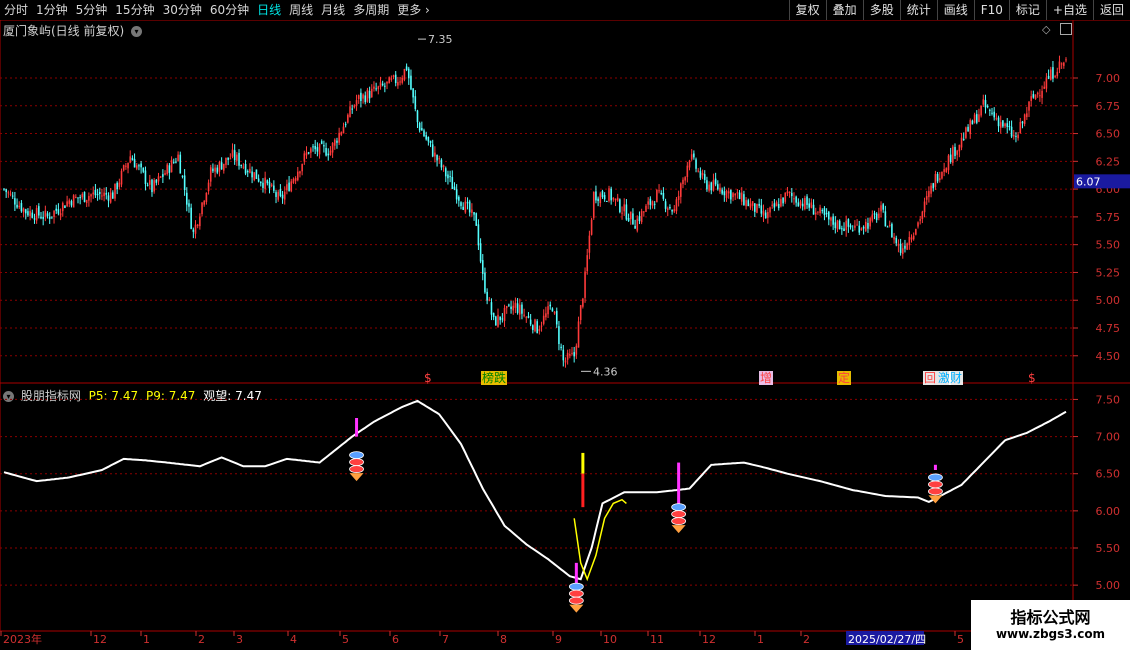  I want to click on date-label: 3, so click(239, 639).